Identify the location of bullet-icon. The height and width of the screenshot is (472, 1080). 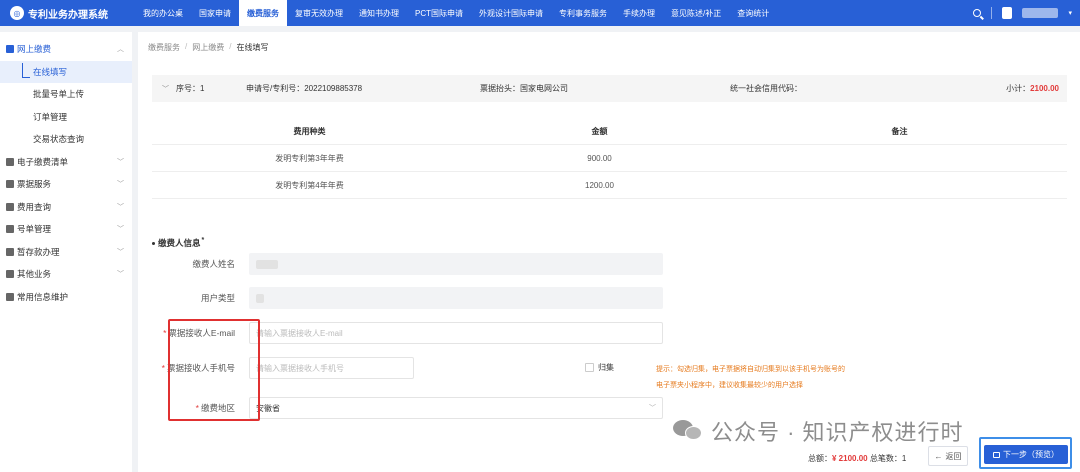
(153, 243).